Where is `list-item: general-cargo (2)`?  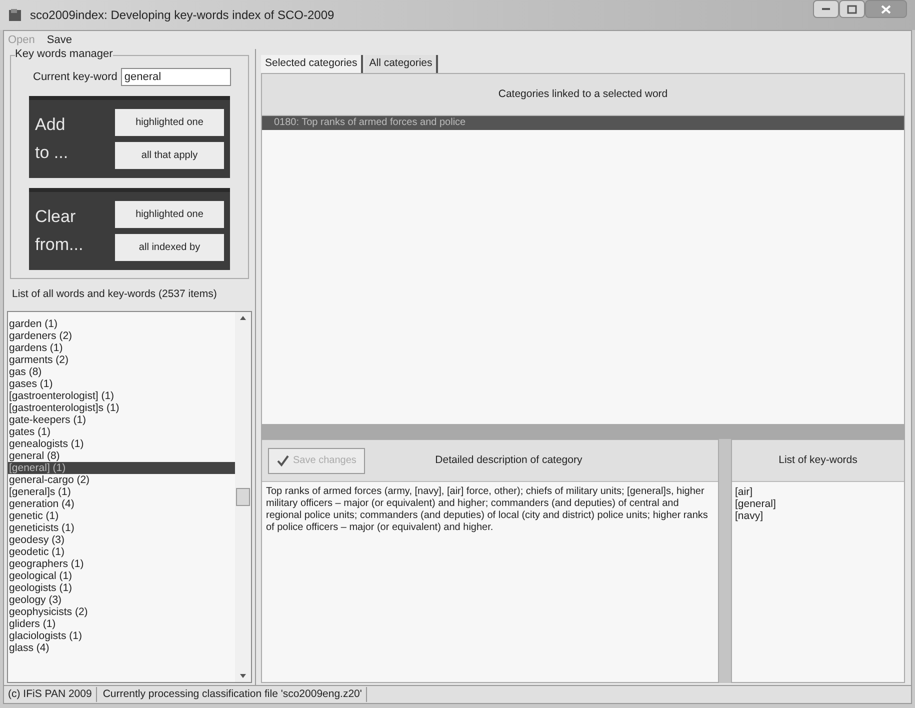
list-item: general-cargo (2) is located at coordinates (121, 480).